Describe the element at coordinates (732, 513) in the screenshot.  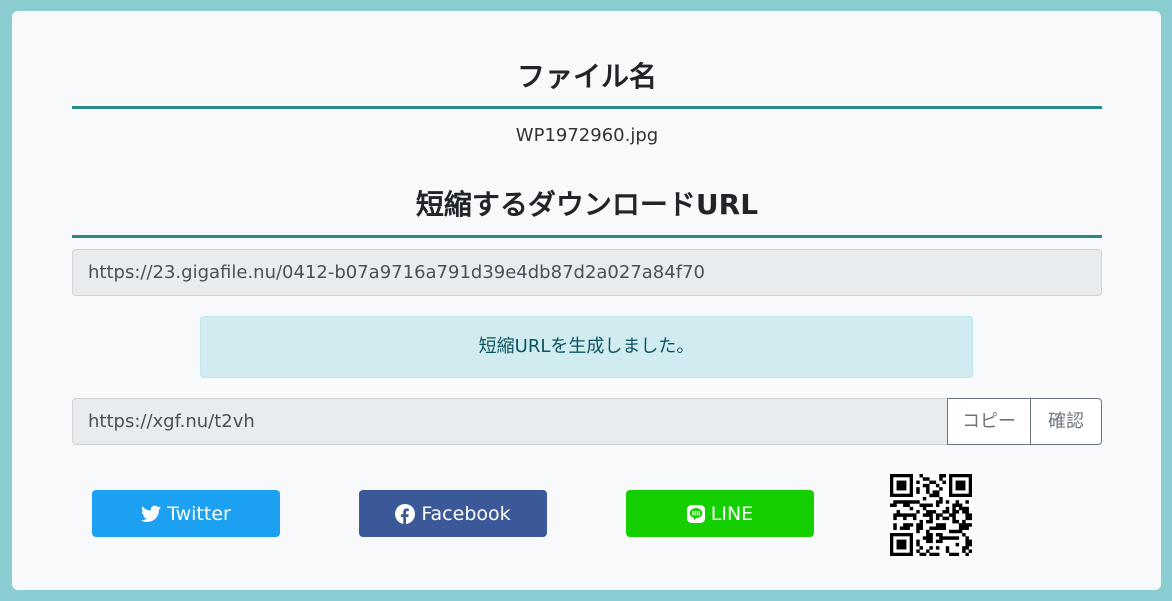
I see `line-label: LINE` at that location.